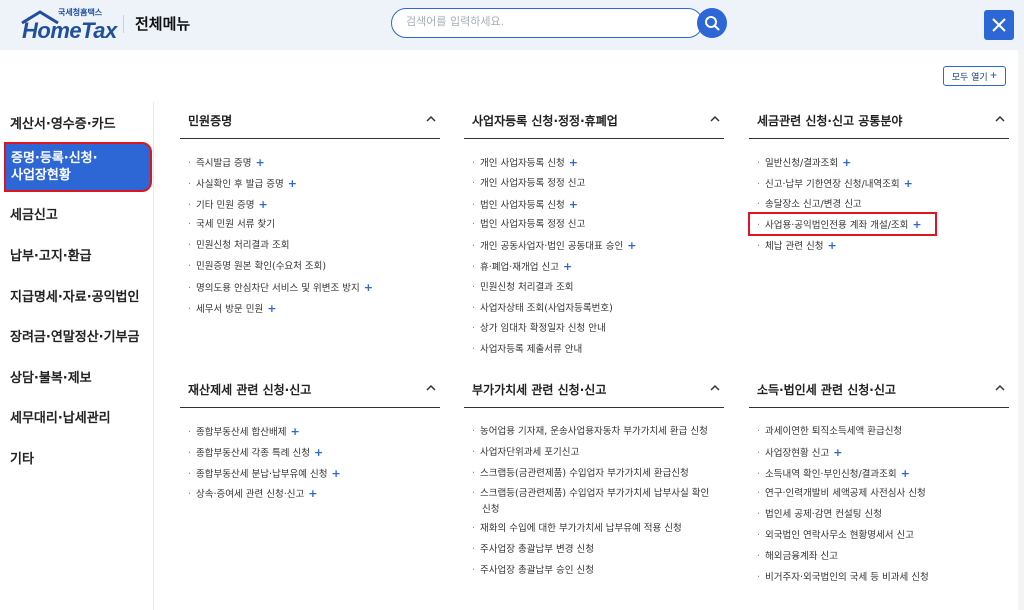  I want to click on menu-item: · 신고·납부 기한연장 신청/내역조회 +, so click(835, 184).